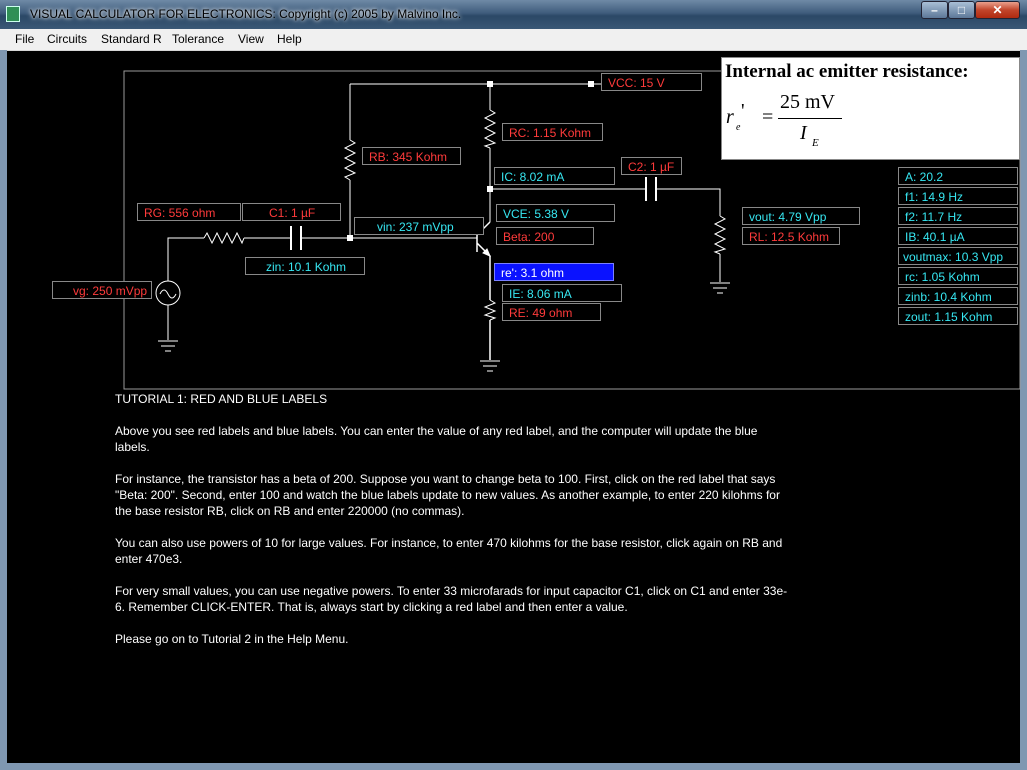 This screenshot has width=1027, height=770. I want to click on c2-capacitor, so click(651, 189).